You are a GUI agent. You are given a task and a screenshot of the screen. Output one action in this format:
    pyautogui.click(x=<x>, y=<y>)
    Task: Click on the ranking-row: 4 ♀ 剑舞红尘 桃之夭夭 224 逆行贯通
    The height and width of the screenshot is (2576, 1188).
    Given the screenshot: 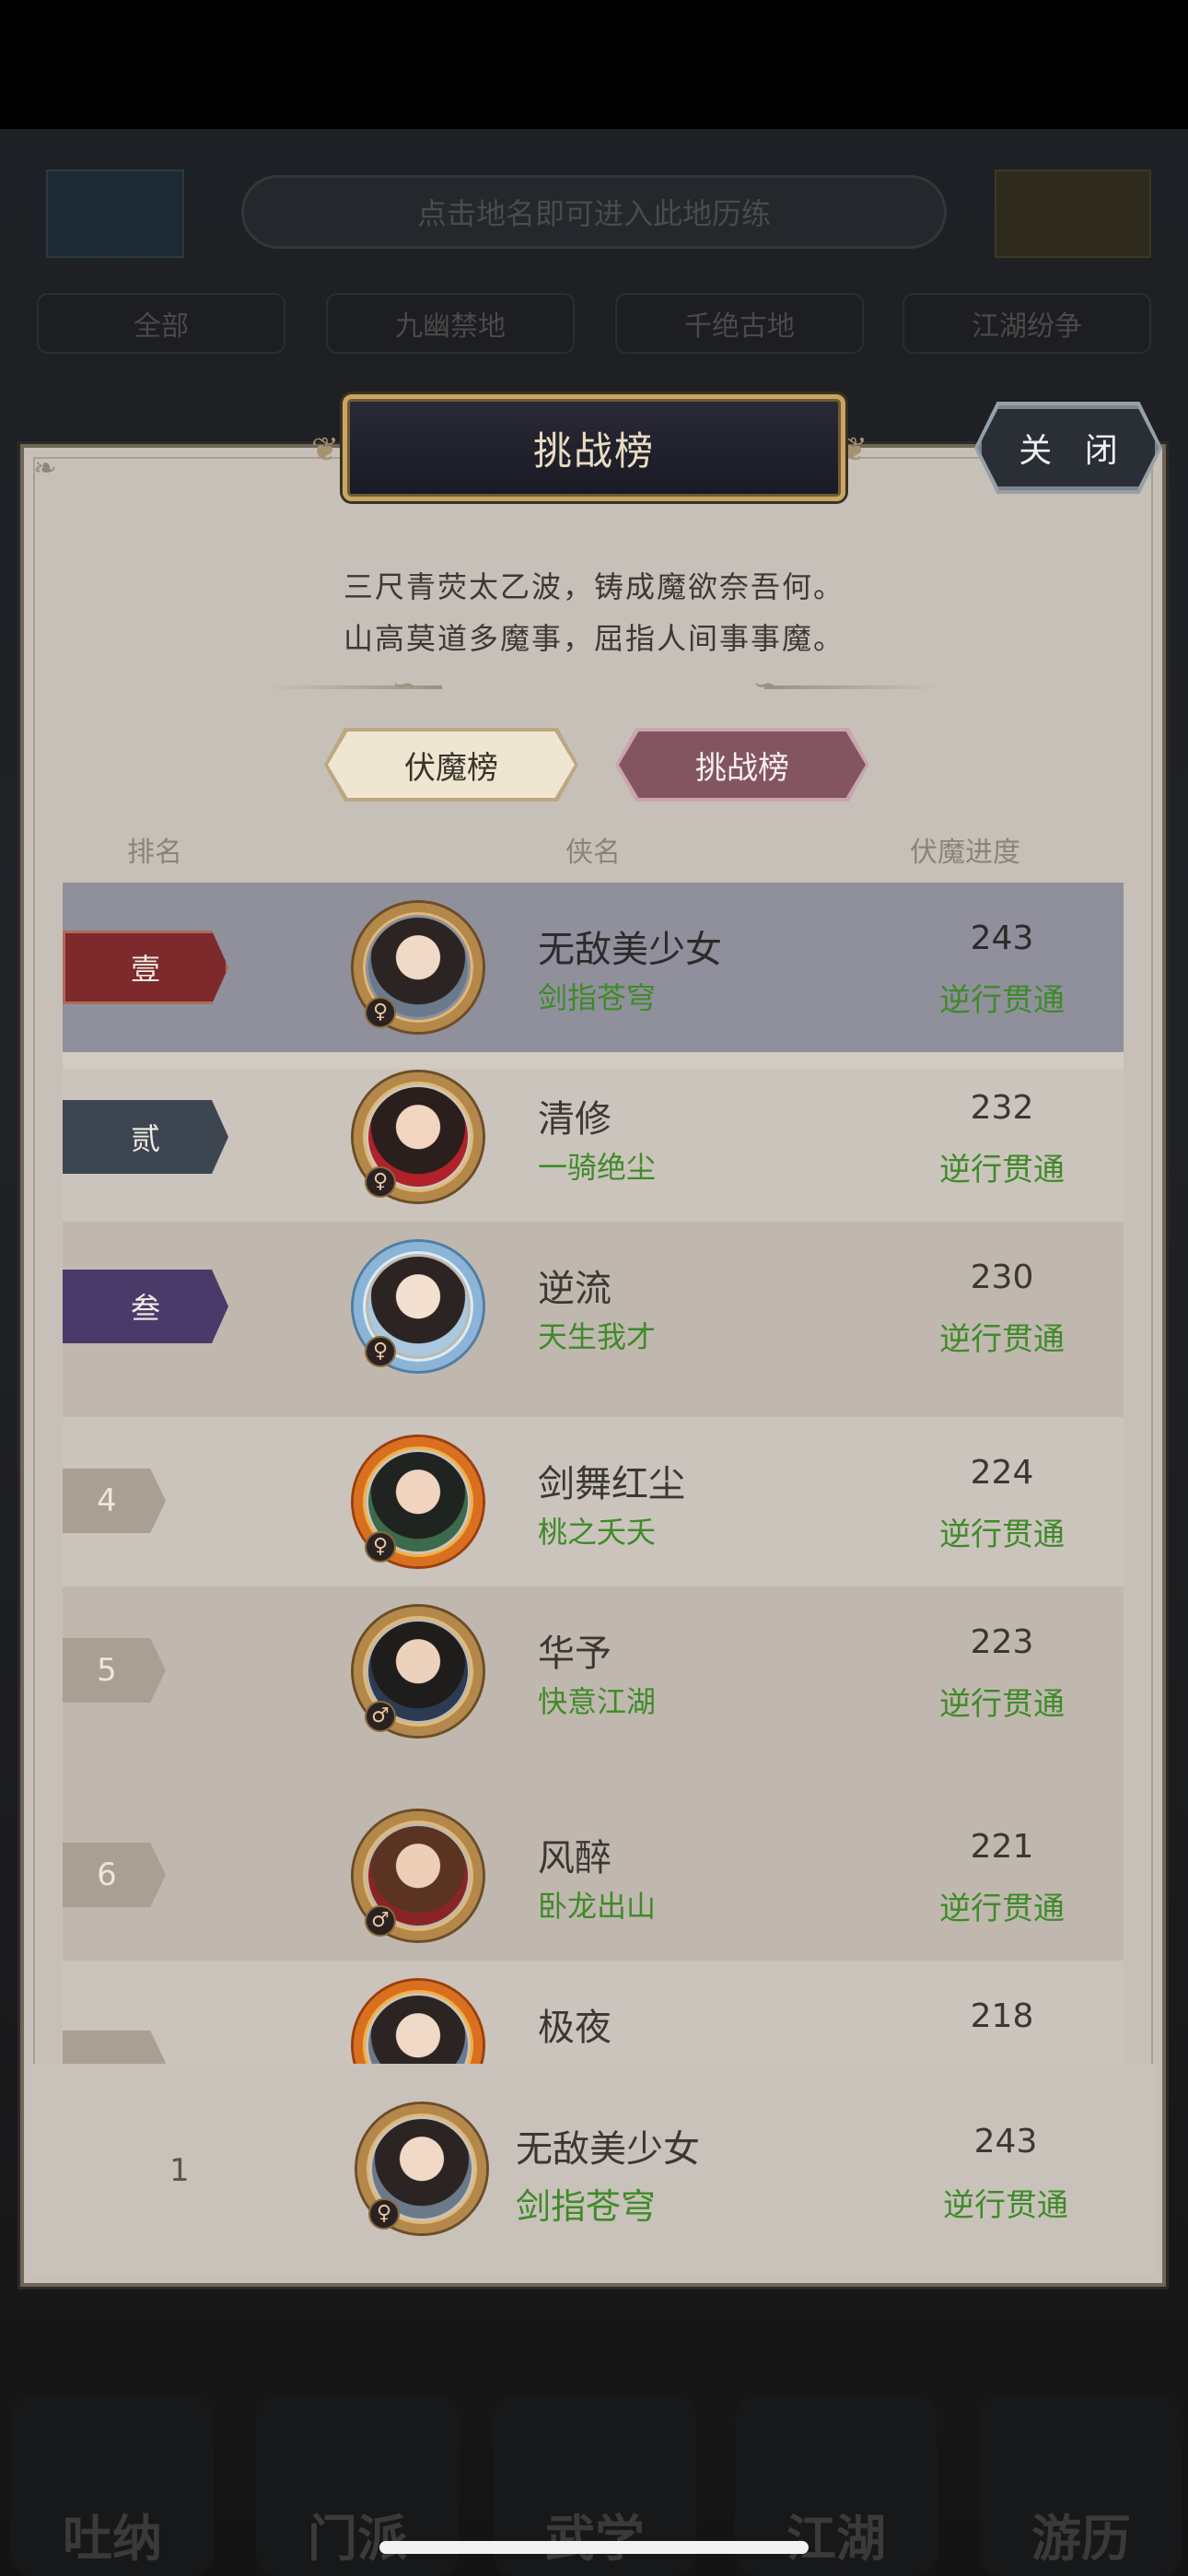 What is the action you would take?
    pyautogui.click(x=593, y=1502)
    